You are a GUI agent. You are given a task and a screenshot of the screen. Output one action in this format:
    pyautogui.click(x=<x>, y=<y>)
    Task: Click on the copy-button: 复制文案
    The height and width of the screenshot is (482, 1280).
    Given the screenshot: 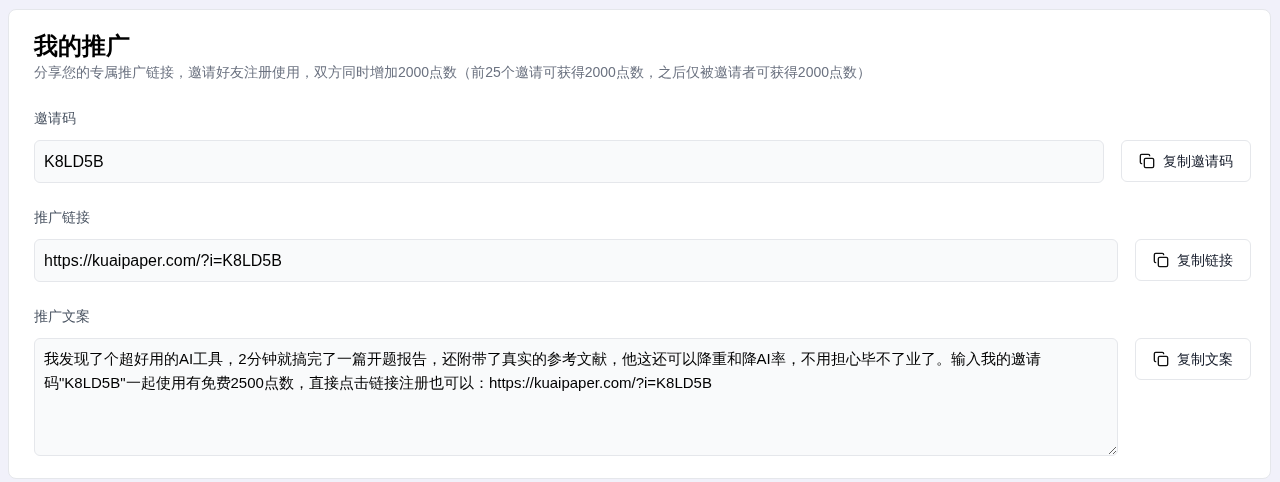 What is the action you would take?
    pyautogui.click(x=1193, y=359)
    